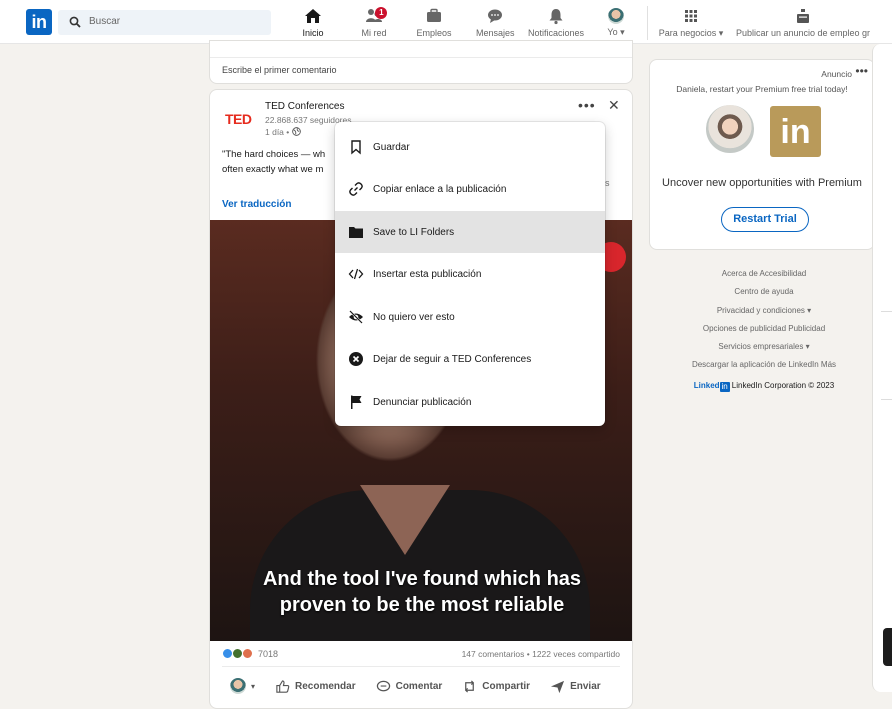  What do you see at coordinates (356, 317) in the screenshot?
I see `eye-off-icon` at bounding box center [356, 317].